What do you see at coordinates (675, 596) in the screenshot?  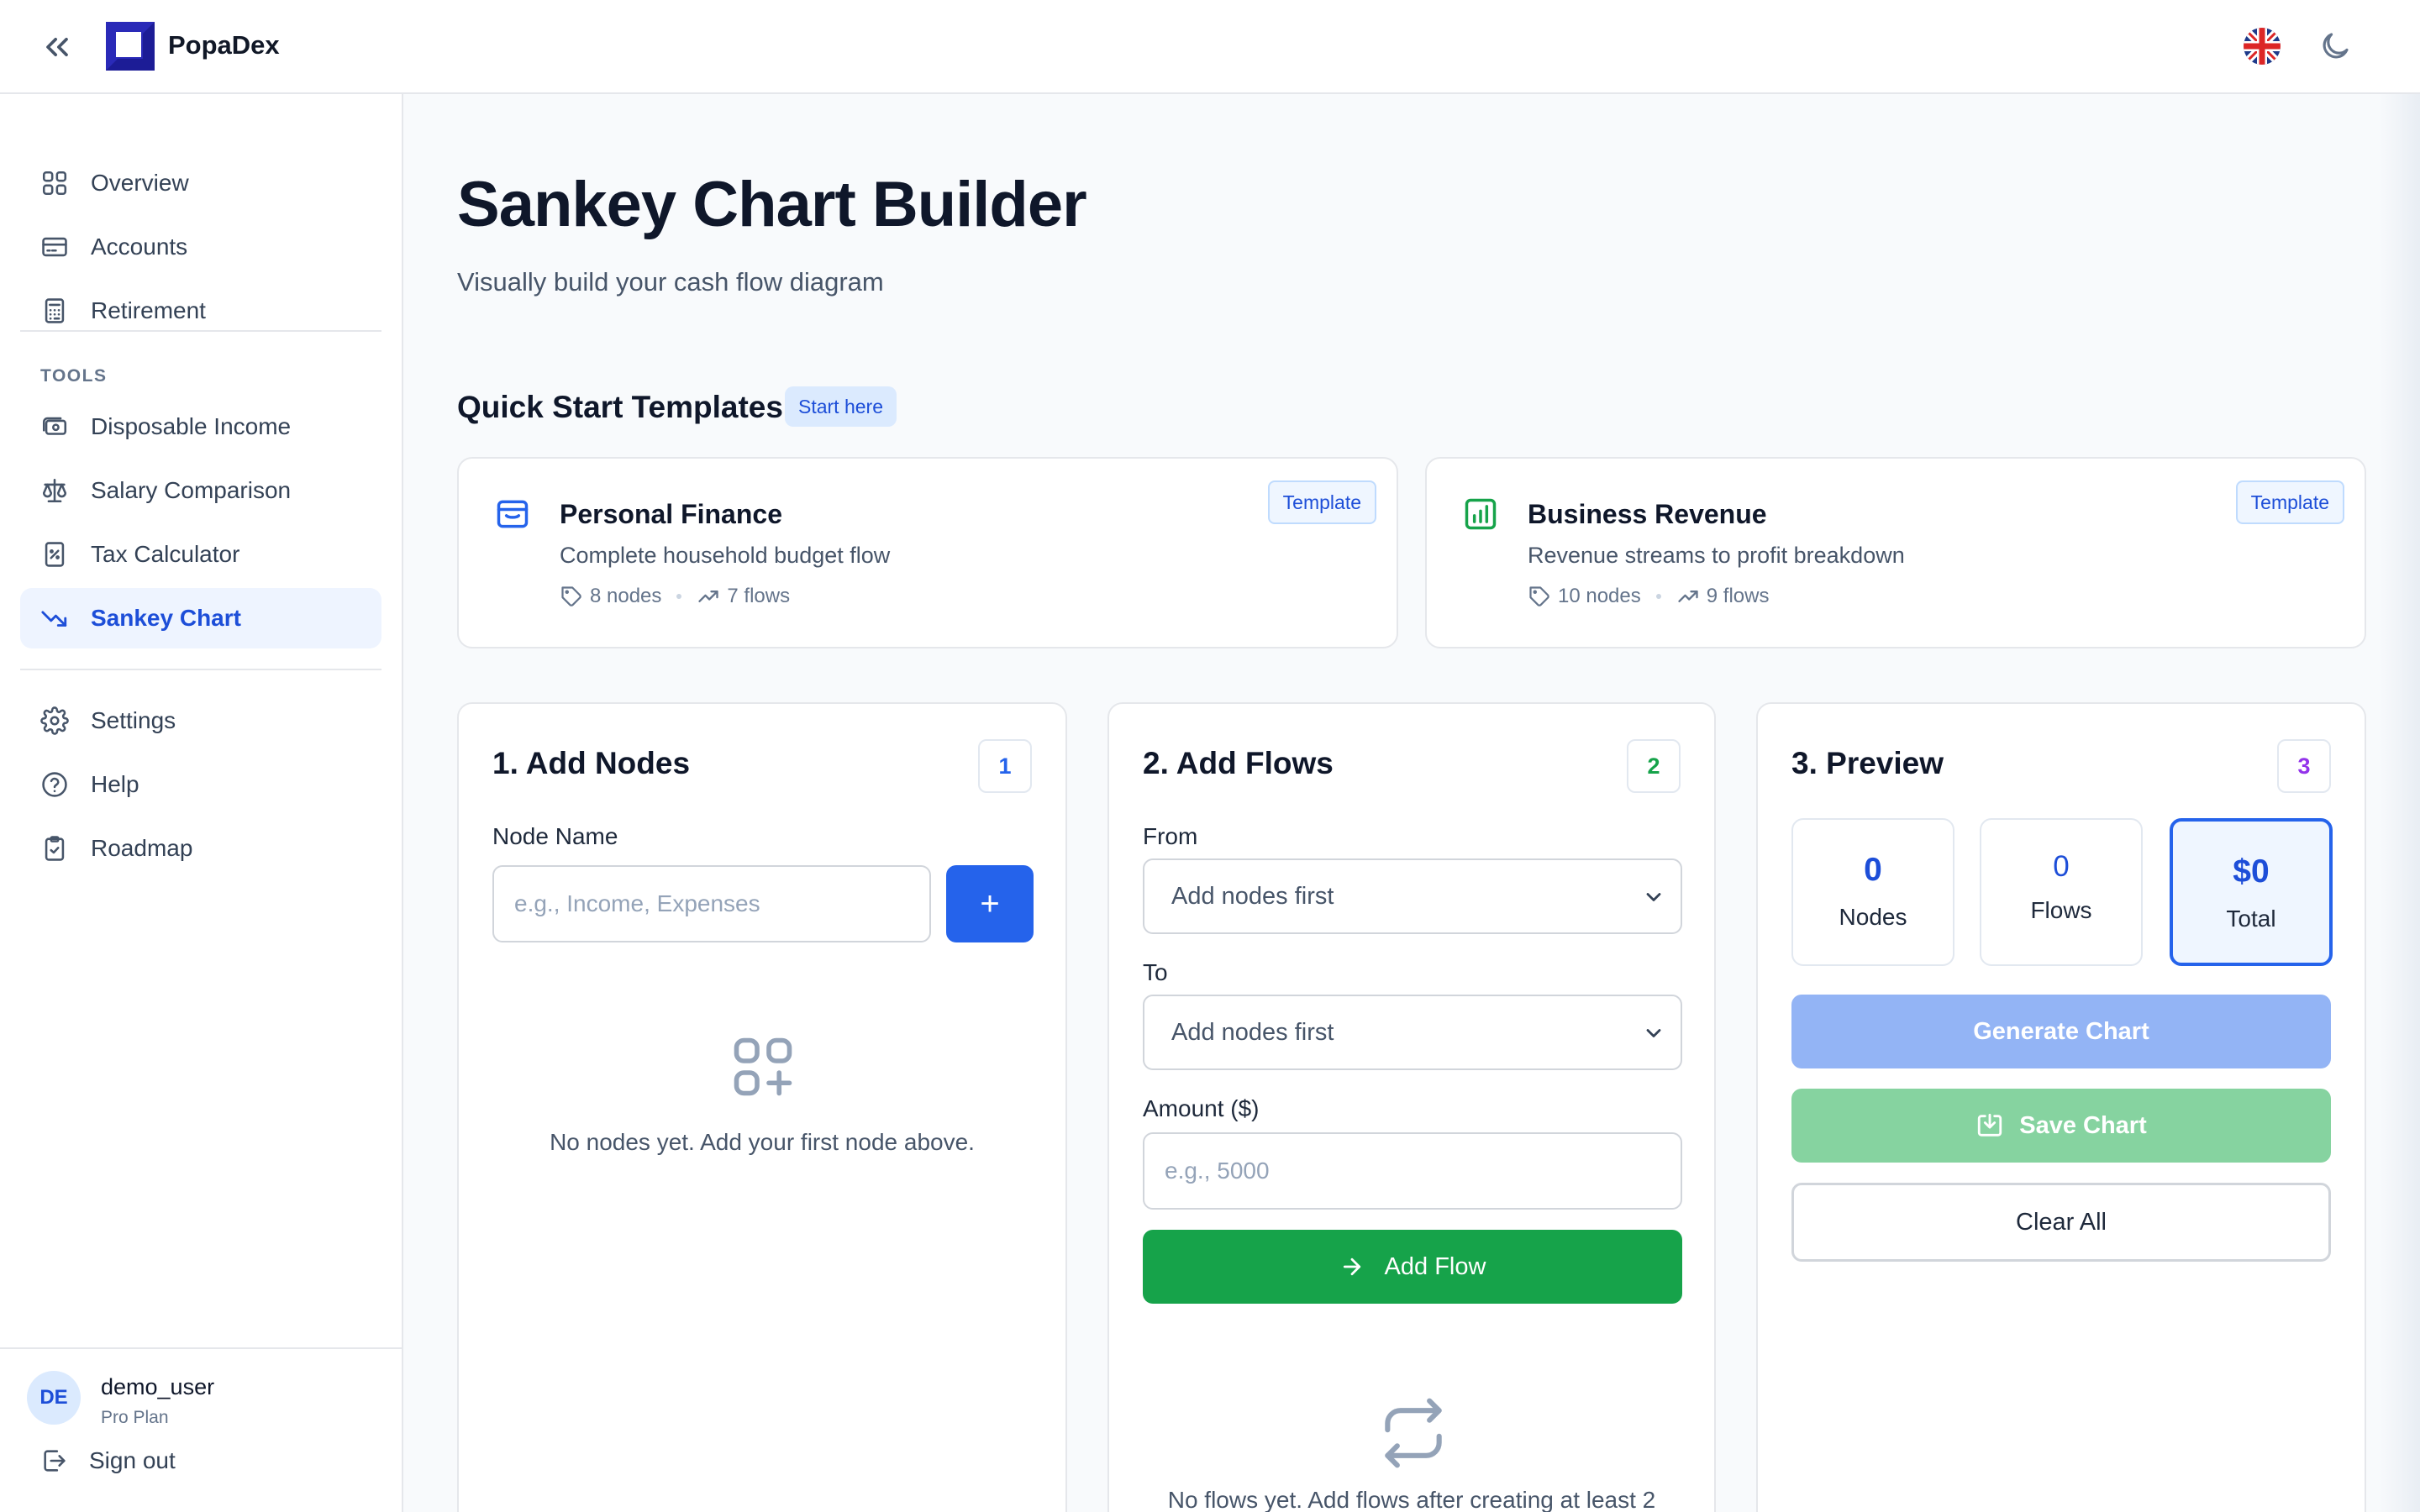 I see `template-meta: 8 nodes 7 flows` at bounding box center [675, 596].